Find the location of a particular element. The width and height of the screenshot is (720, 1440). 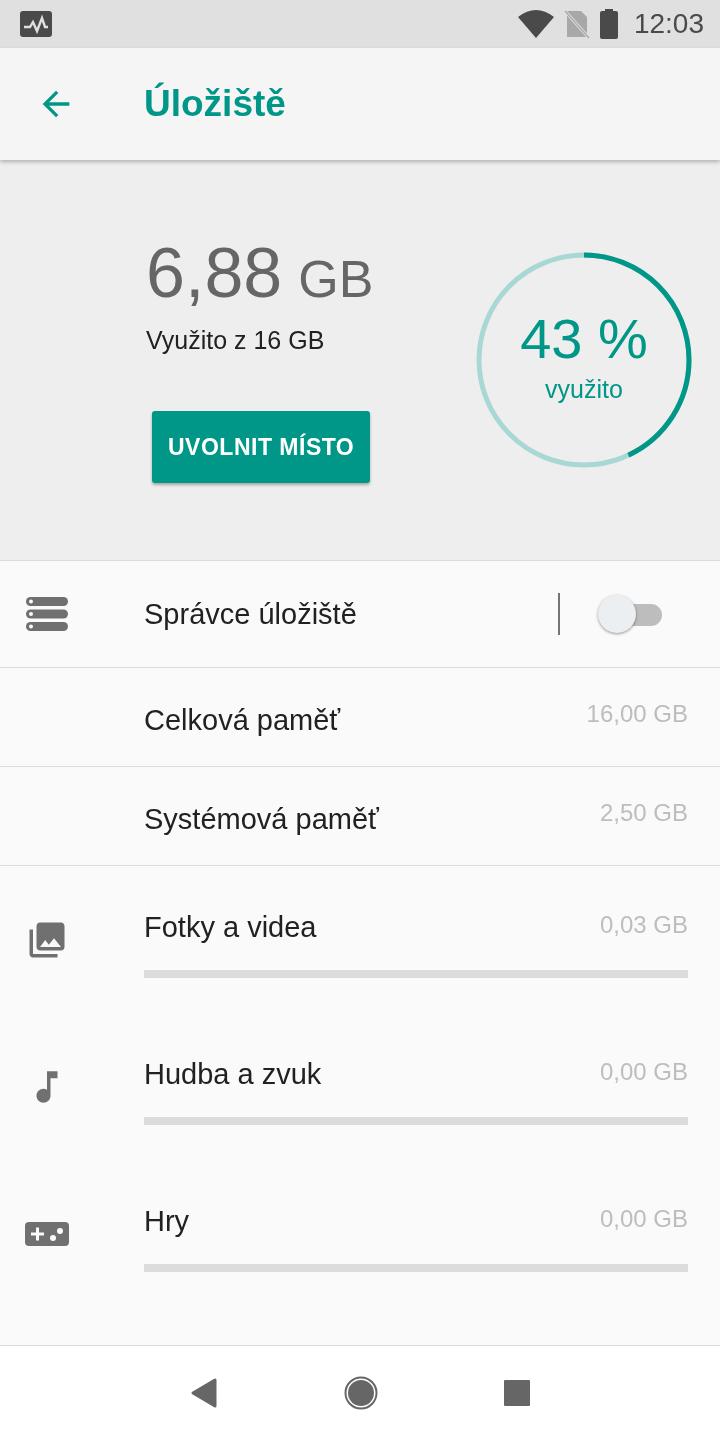

nav-back-button is located at coordinates (204, 1393).